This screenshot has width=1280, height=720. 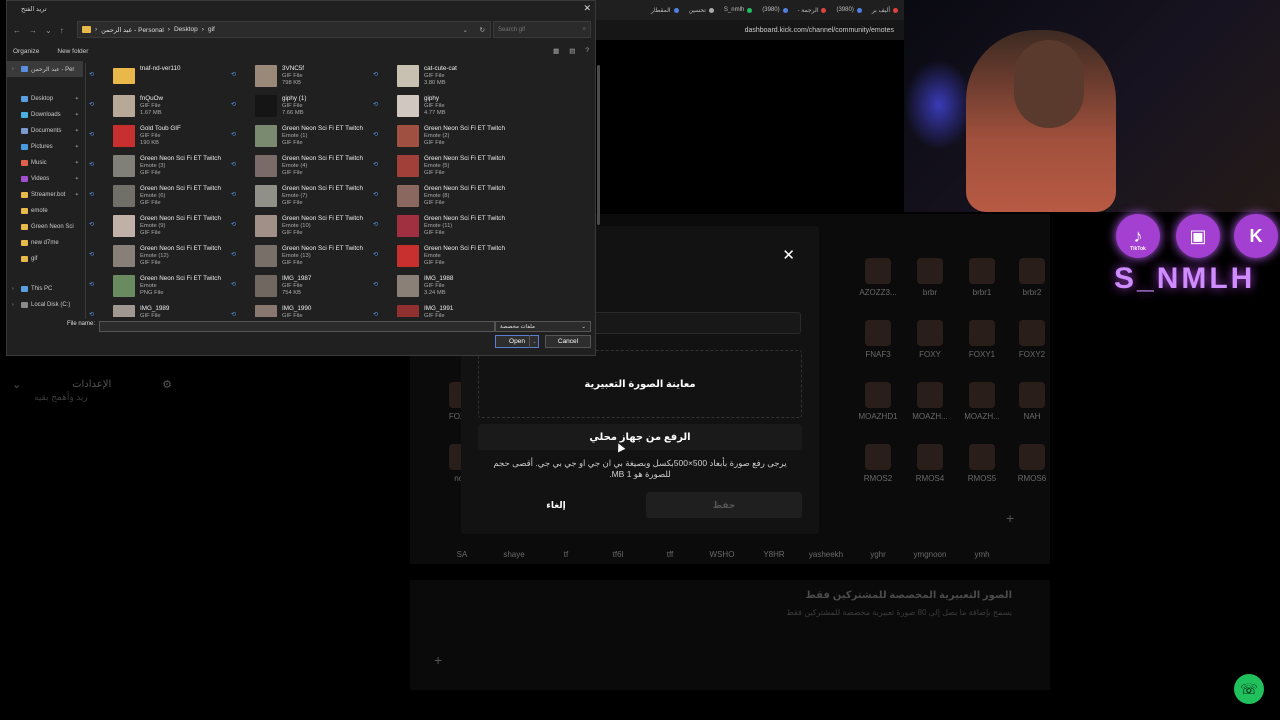 I want to click on browser-tab: تحسين, so click(x=701, y=10).